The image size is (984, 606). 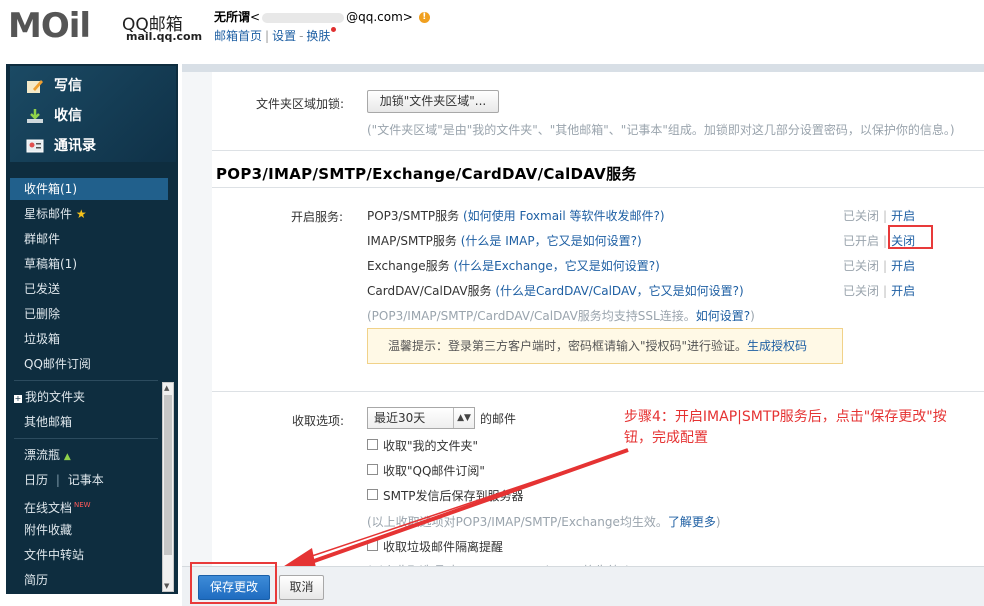 I want to click on enable-carddav-link: 开启, so click(x=903, y=291).